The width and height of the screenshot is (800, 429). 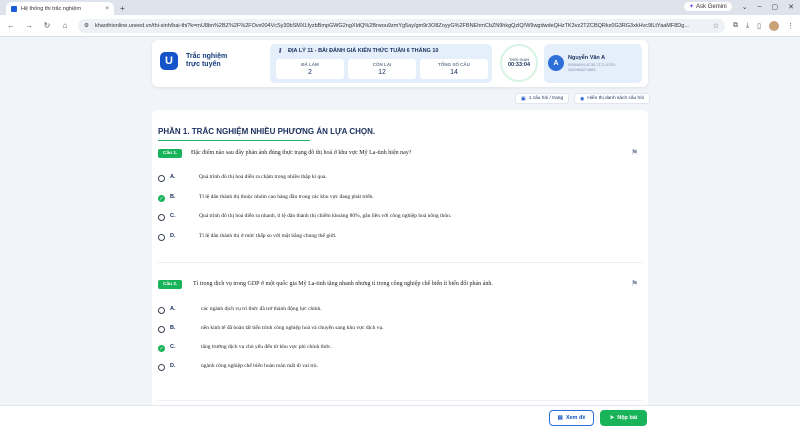 I want to click on show-list-label: Hiển thị danh sách câu hỏi, so click(x=615, y=98).